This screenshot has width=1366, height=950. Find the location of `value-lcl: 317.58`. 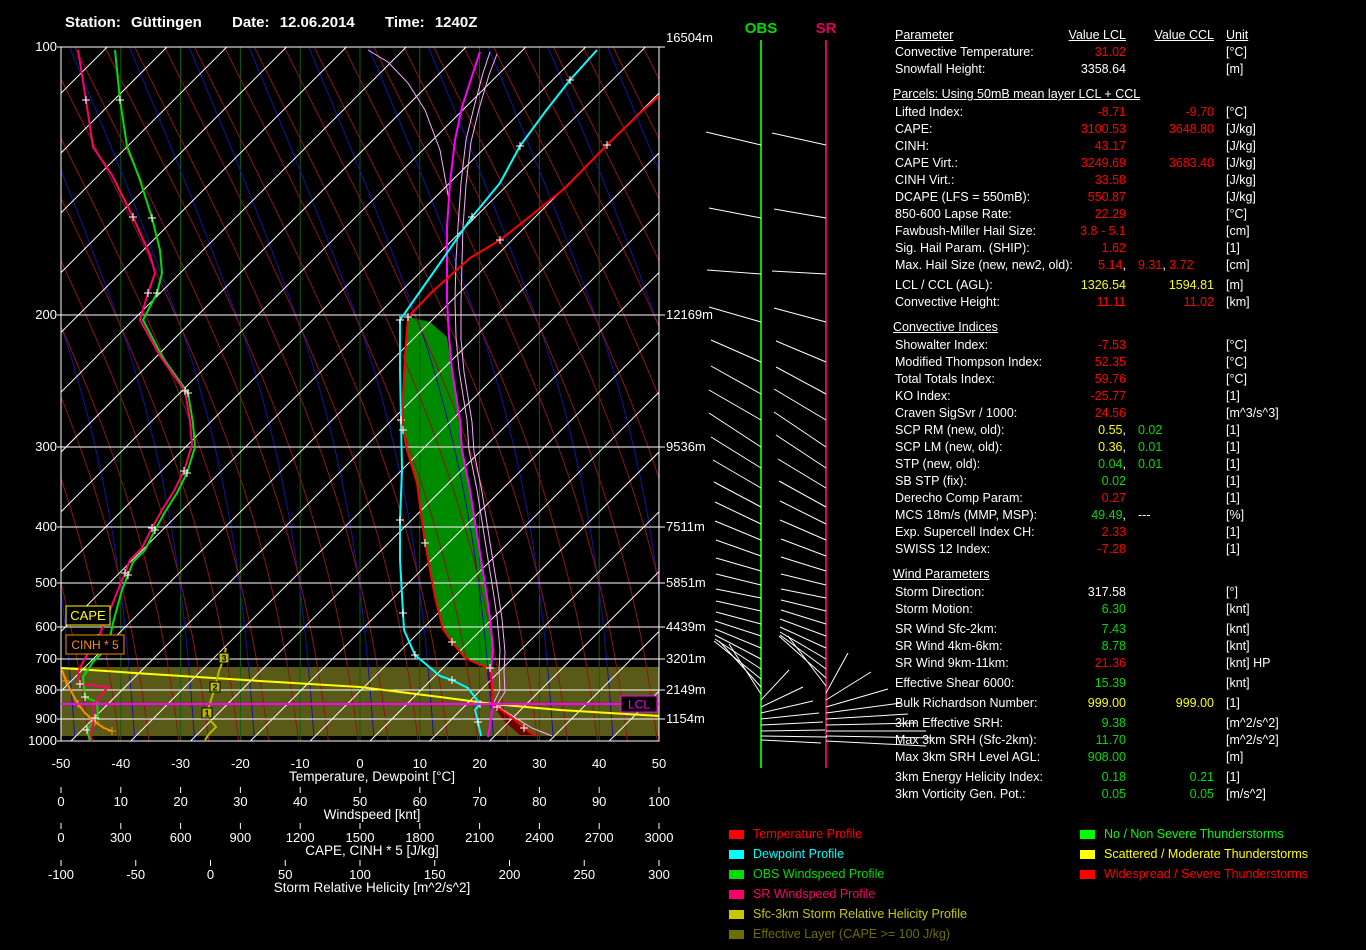

value-lcl: 317.58 is located at coordinates (1009, 592).